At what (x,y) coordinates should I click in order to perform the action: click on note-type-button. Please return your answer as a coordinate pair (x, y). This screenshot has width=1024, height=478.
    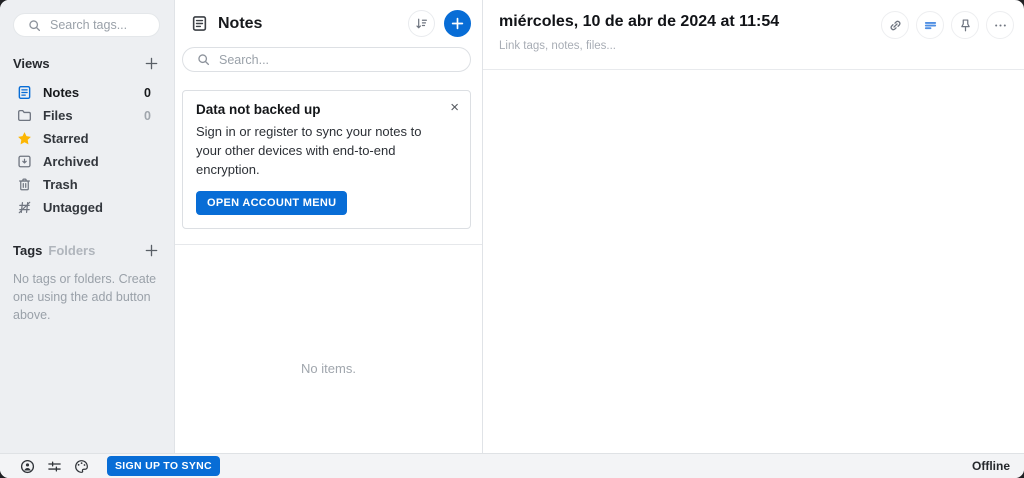
    Looking at the image, I should click on (930, 25).